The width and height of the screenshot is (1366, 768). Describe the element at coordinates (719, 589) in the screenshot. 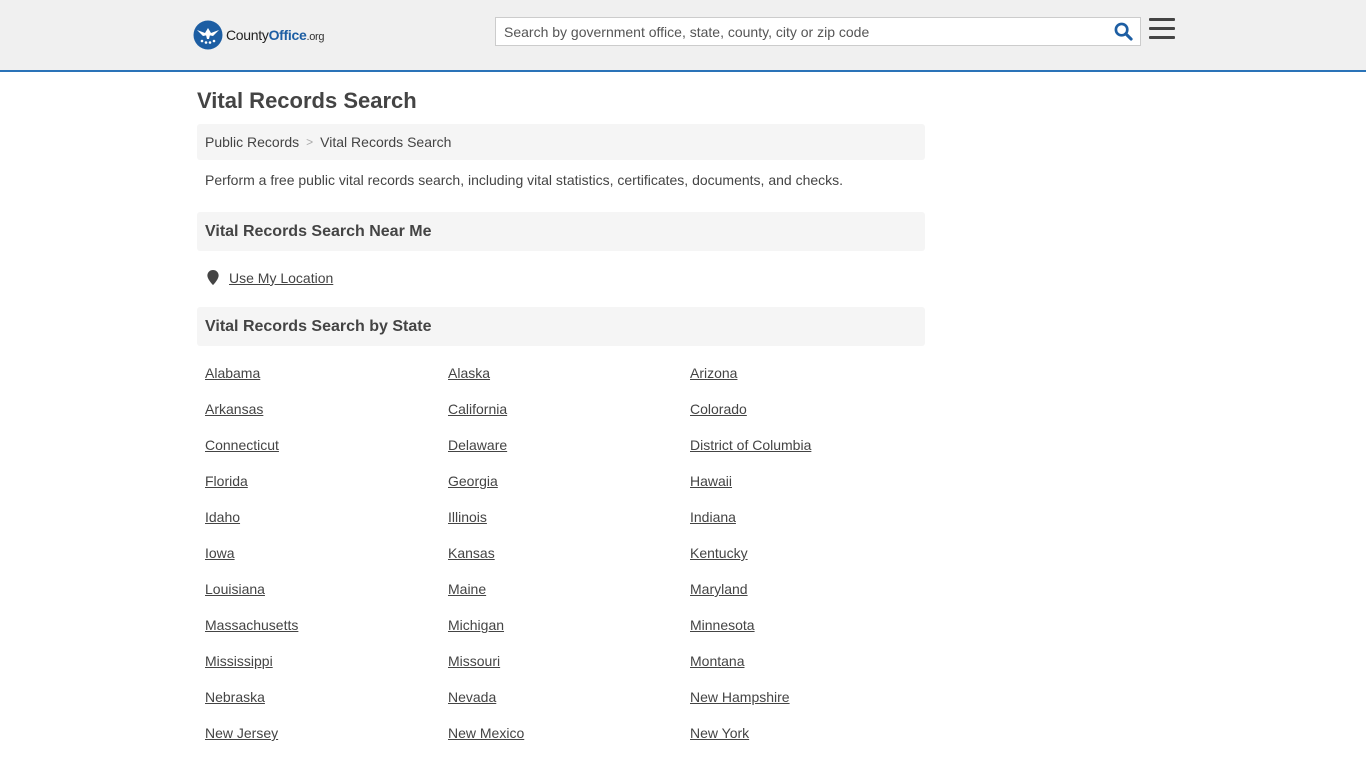

I see `state-link-maryland: Maryland` at that location.